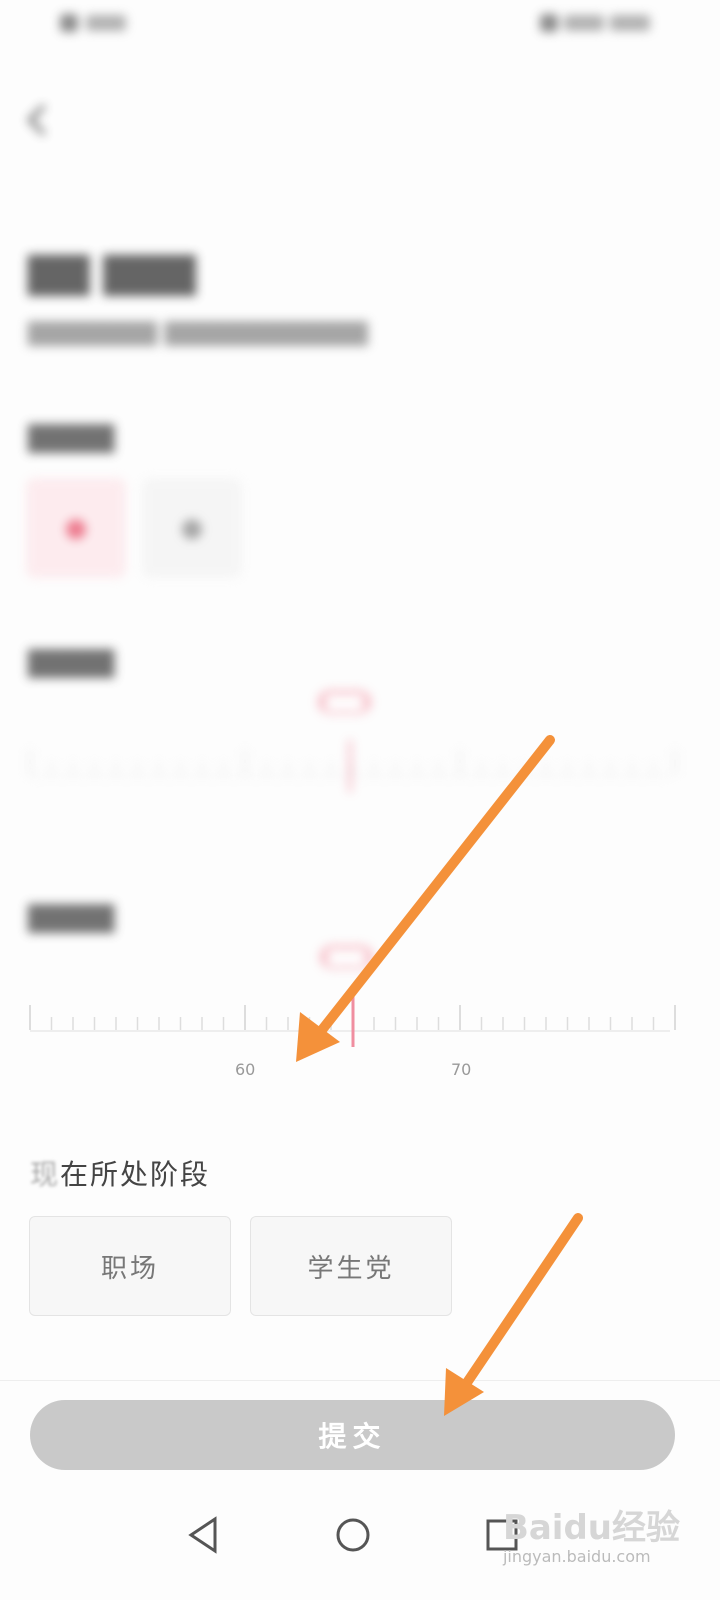  Describe the element at coordinates (106, 23) in the screenshot. I see `network-icon` at that location.